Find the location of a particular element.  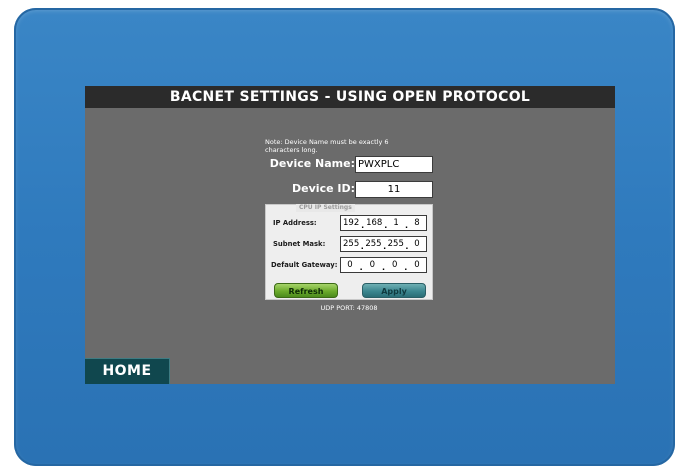

subnet-mask-input: 255 . 255 . 255 . 0 is located at coordinates (383, 244).